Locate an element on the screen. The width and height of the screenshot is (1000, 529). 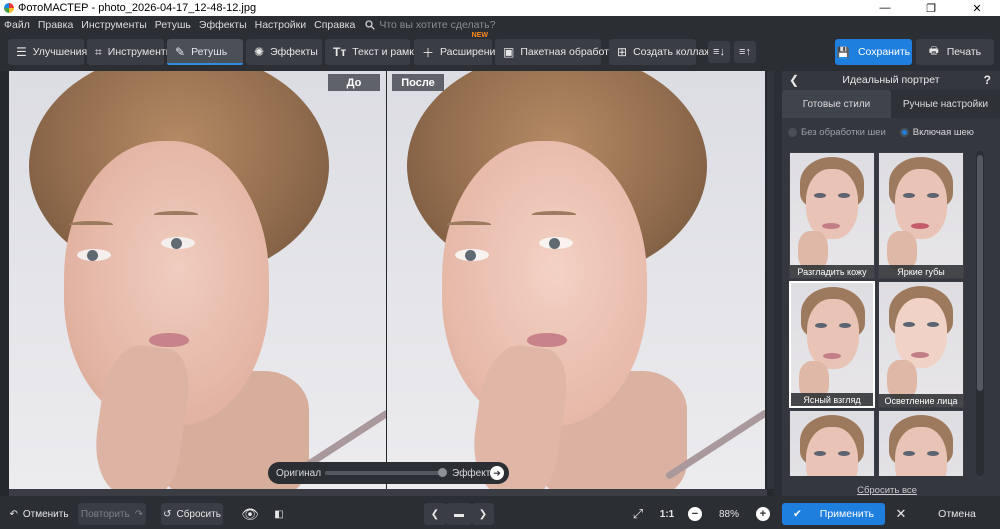
chevron-right-icon: ❯ is located at coordinates (483, 514).